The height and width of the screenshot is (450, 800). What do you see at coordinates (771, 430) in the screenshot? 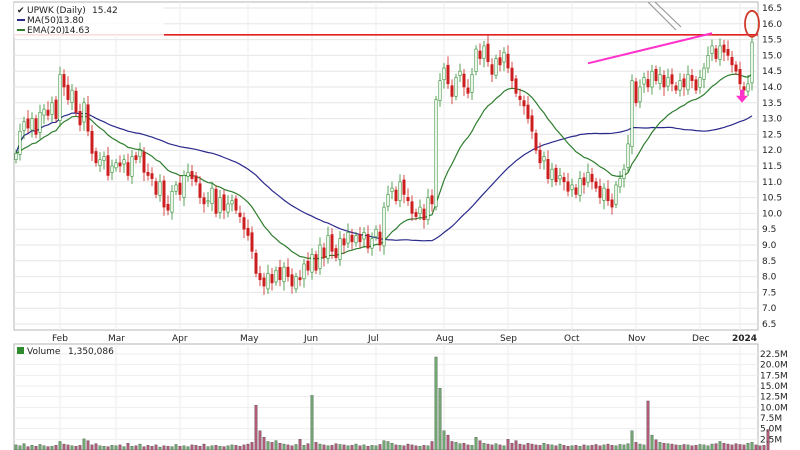
I see `volume-tick-label: 5.0M` at bounding box center [771, 430].